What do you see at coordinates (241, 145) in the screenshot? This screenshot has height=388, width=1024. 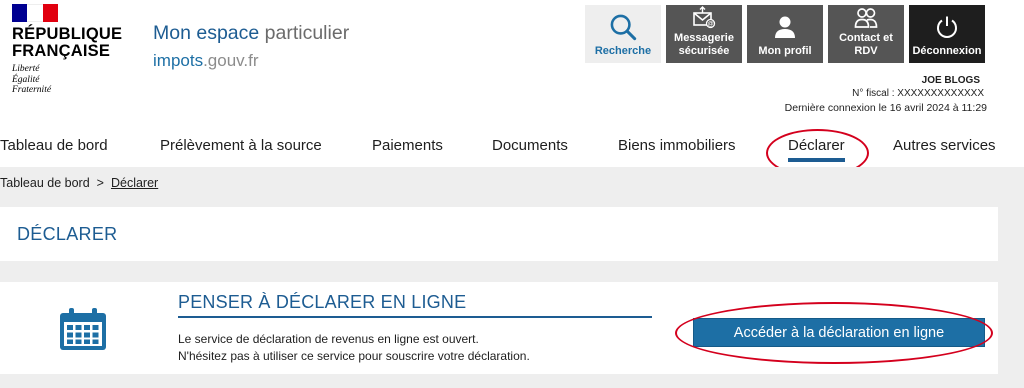 I see `nav-item-prelevement: Prélèvement à la source` at bounding box center [241, 145].